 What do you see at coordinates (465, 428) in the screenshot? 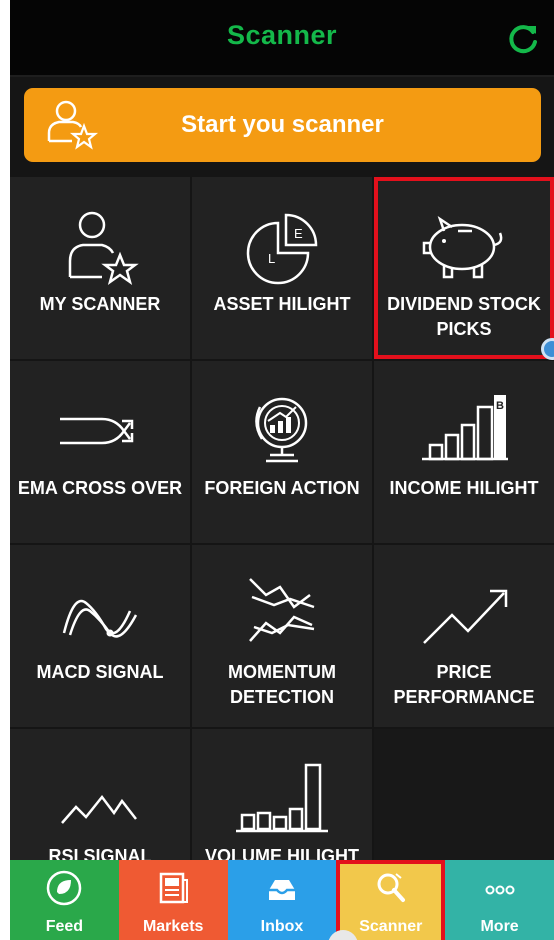
I see `bar-chart-icon: B` at bounding box center [465, 428].